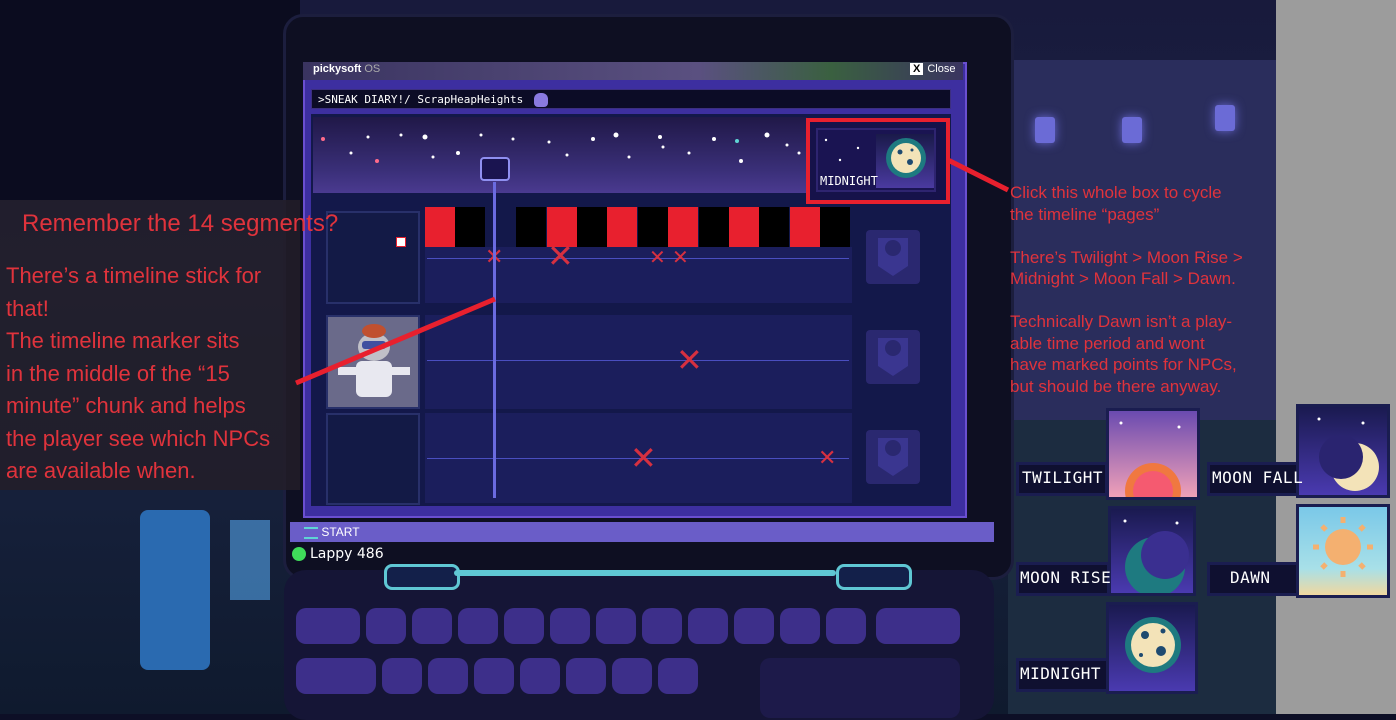 Image resolution: width=1396 pixels, height=720 pixels. I want to click on phase-moon-rise-label: MOON RISE, so click(1066, 577).